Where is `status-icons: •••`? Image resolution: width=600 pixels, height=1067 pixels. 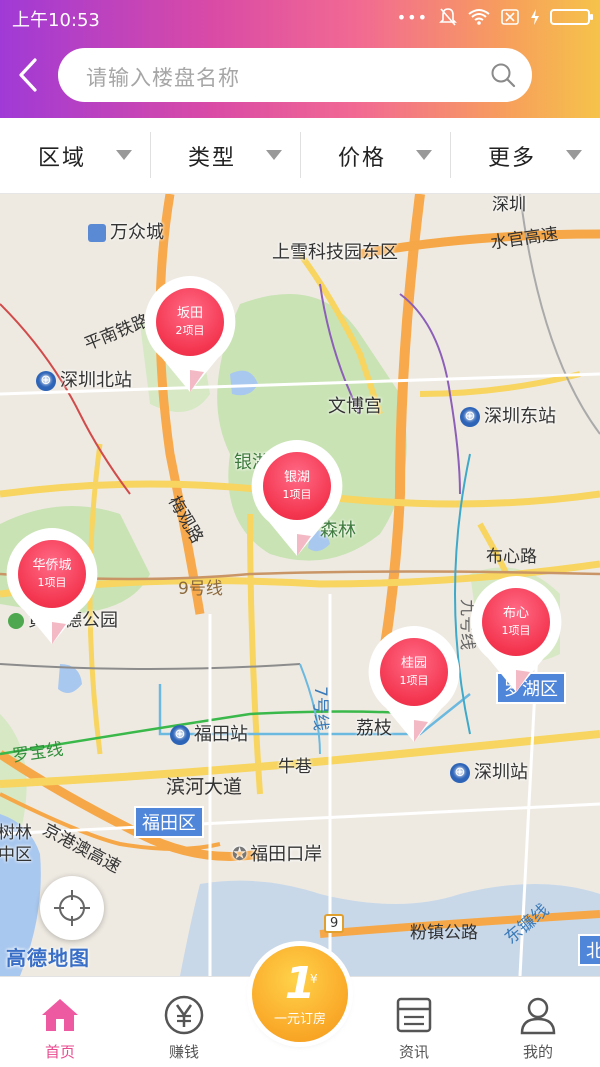
status-icons: ••• is located at coordinates (494, 17).